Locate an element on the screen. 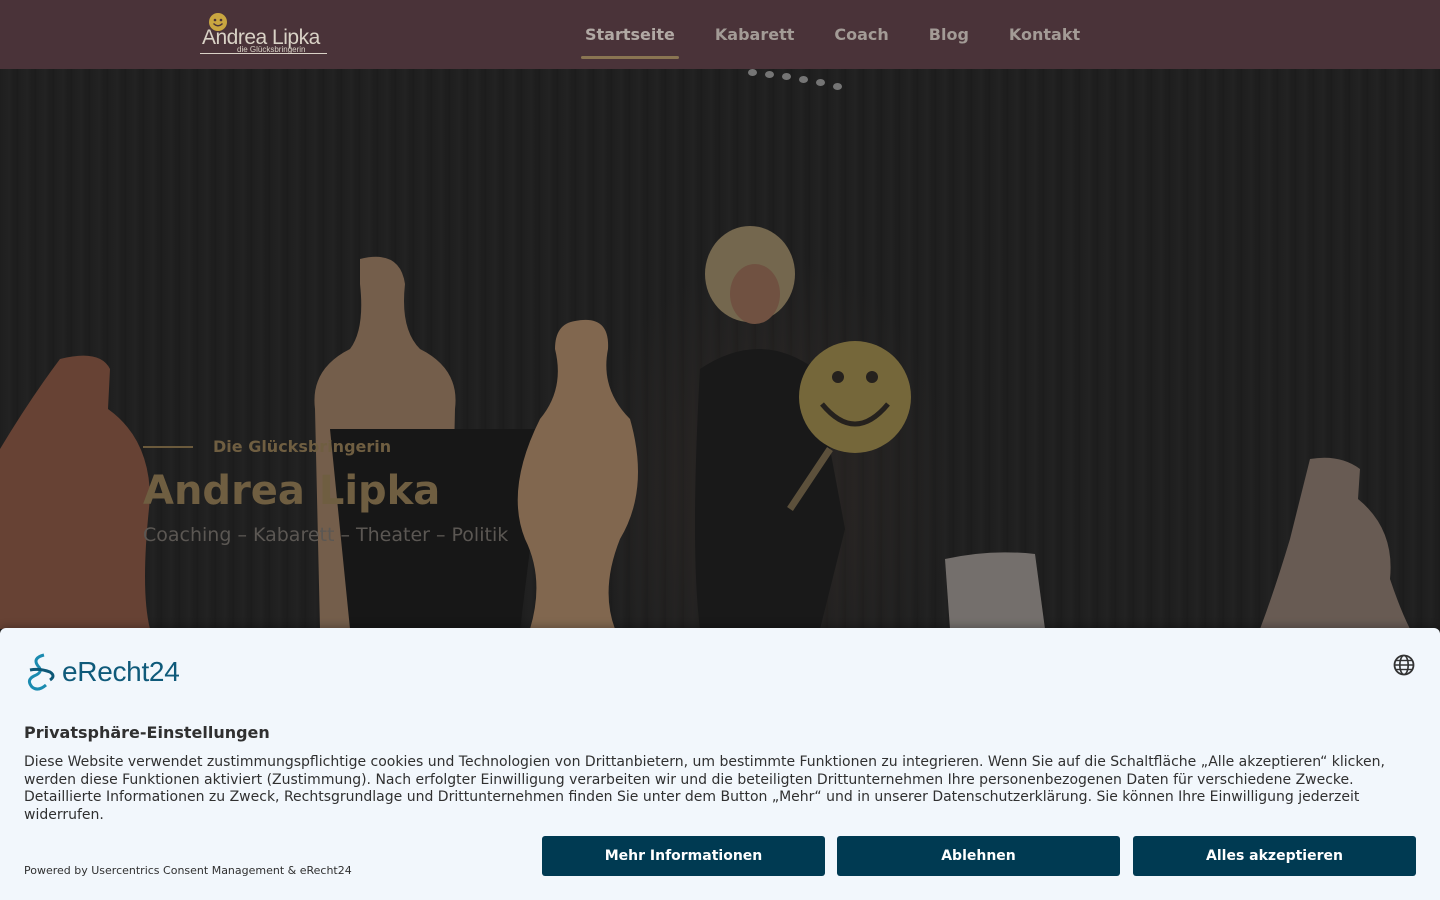 The image size is (1440, 900). site-logo: Andrea Lipka die Glücksbringerin is located at coordinates (265, 35).